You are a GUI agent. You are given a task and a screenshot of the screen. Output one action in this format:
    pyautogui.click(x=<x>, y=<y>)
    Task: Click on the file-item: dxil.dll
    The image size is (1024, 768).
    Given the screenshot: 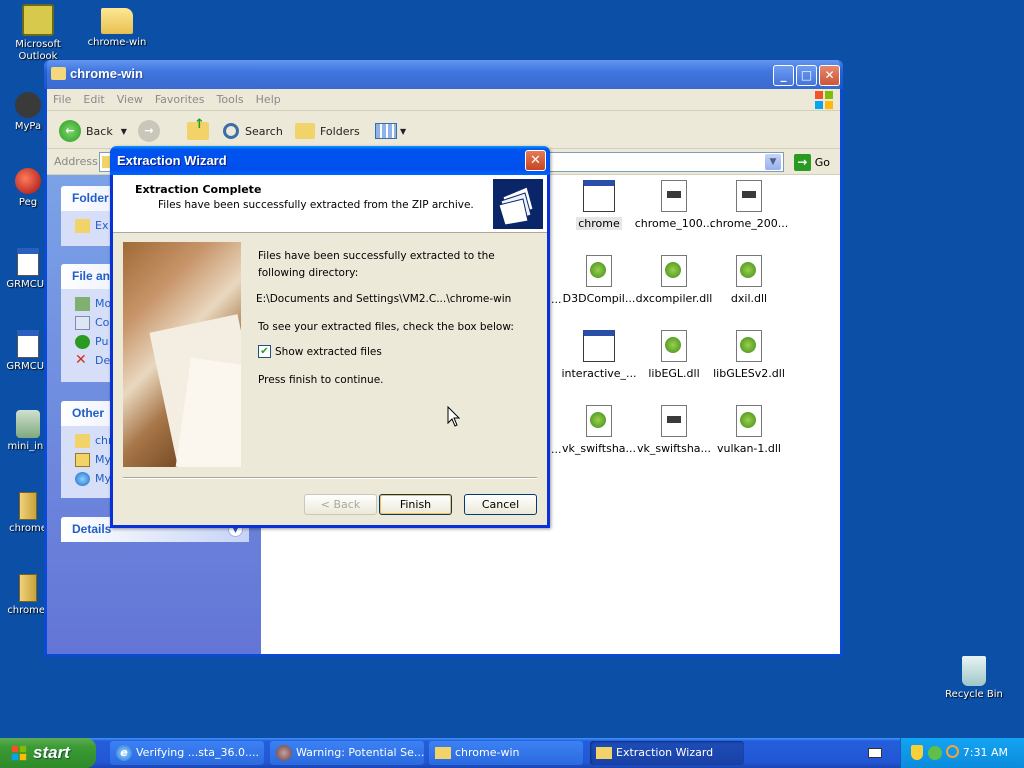 What is the action you would take?
    pyautogui.click(x=749, y=280)
    